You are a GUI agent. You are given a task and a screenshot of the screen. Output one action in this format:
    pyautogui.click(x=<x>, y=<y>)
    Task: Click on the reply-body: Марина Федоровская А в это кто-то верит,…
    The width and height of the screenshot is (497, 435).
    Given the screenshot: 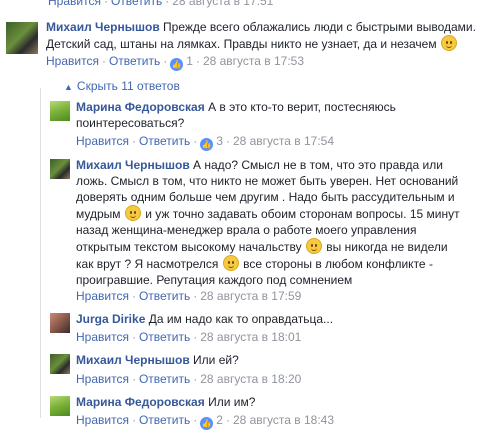 What is the action you would take?
    pyautogui.click(x=286, y=115)
    